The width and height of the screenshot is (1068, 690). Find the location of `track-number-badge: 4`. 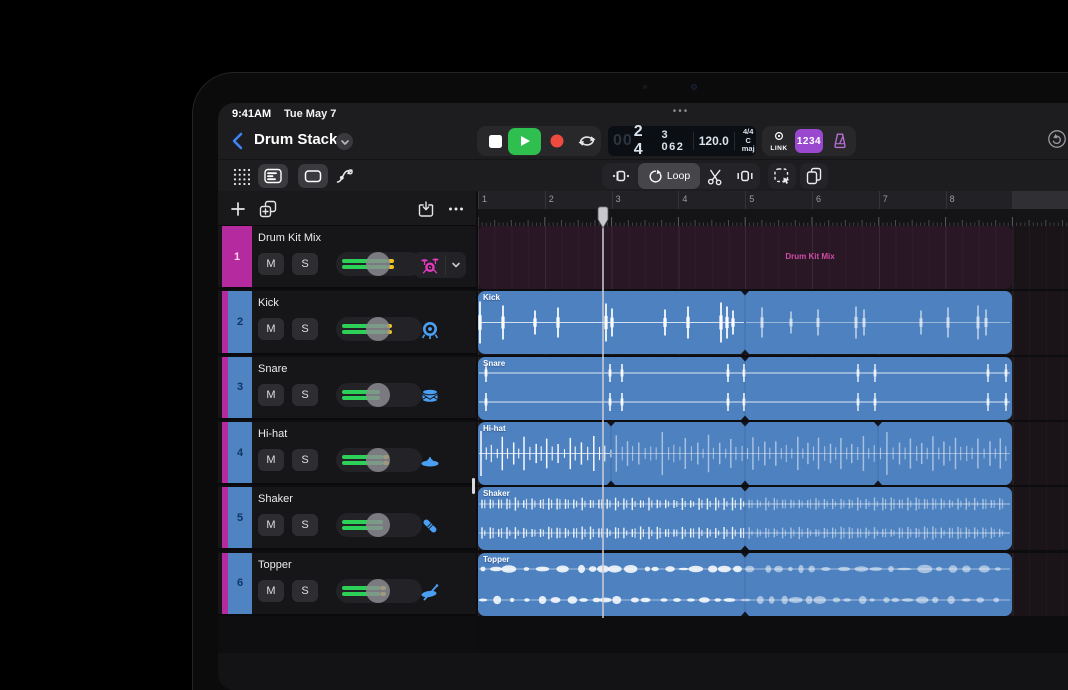

track-number-badge: 4 is located at coordinates (240, 452).